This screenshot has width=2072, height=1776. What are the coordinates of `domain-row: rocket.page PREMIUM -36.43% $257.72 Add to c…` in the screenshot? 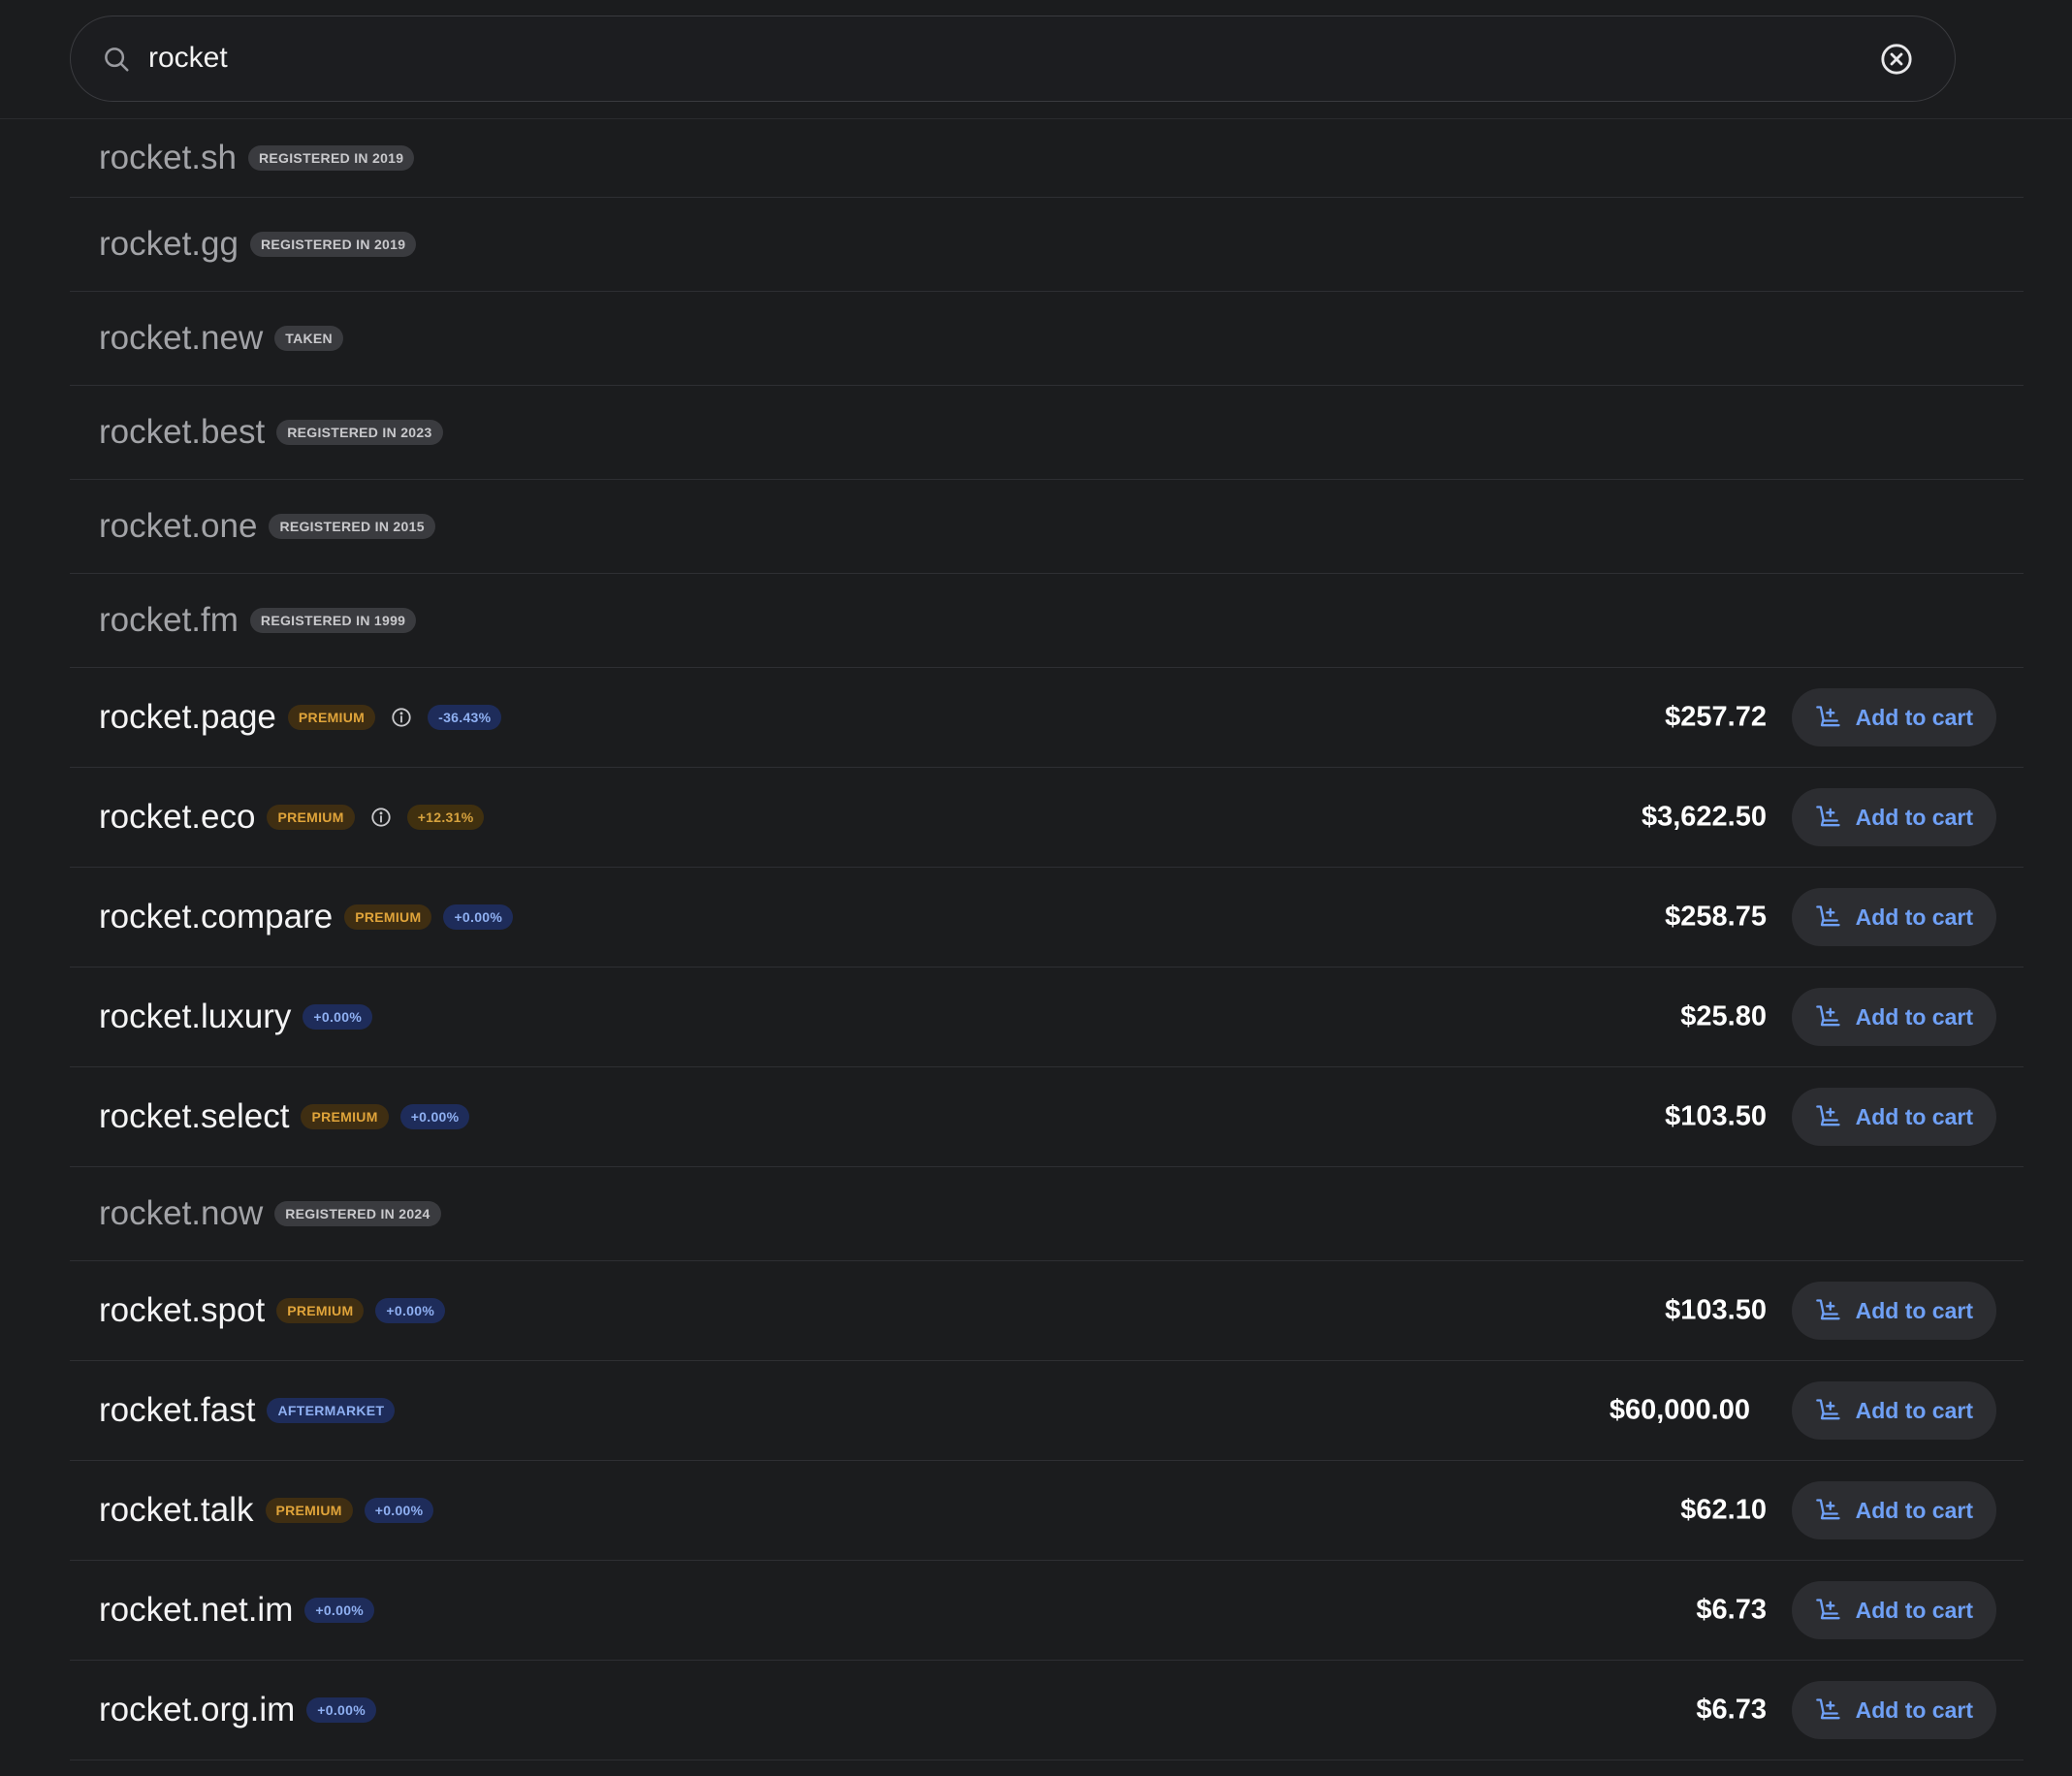 It's located at (1047, 718).